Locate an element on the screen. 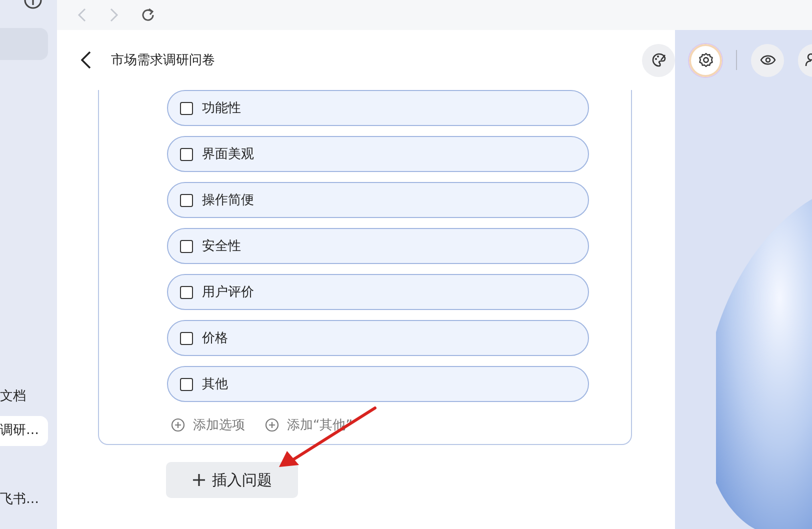  option-field: 安全性 is located at coordinates (378, 246).